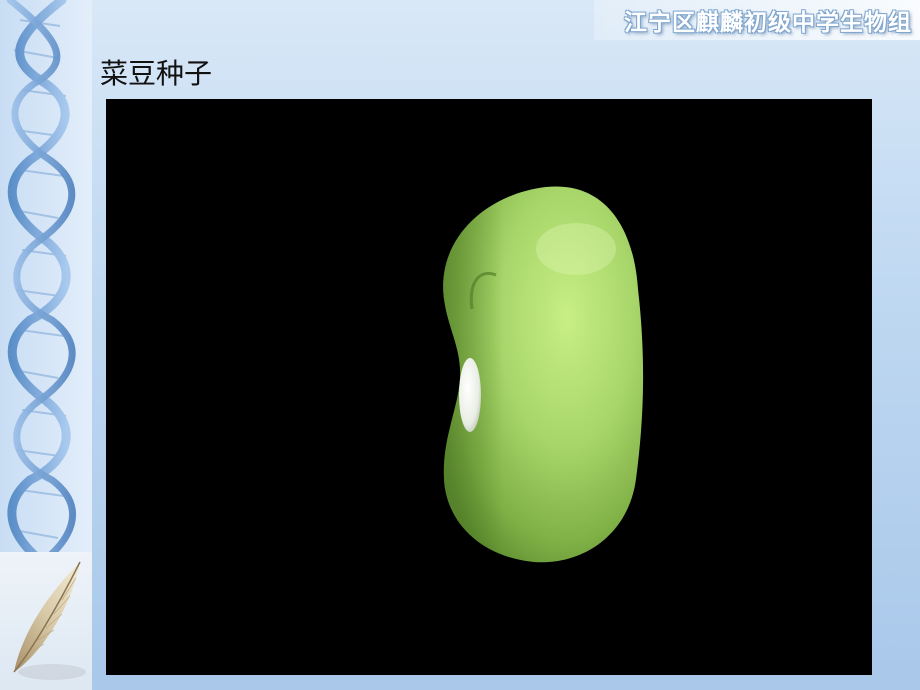 This screenshot has width=920, height=690. Describe the element at coordinates (41, 280) in the screenshot. I see `dna-helix-icon` at that location.